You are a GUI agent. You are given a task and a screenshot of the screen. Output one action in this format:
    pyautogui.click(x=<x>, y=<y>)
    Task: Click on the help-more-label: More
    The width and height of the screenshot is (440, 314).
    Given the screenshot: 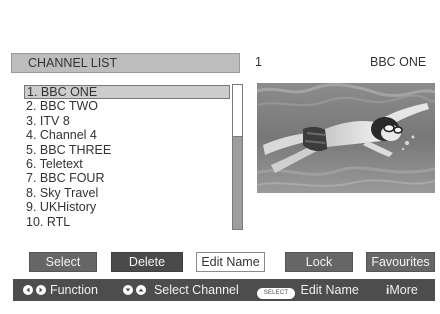 What is the action you would take?
    pyautogui.click(x=403, y=290)
    